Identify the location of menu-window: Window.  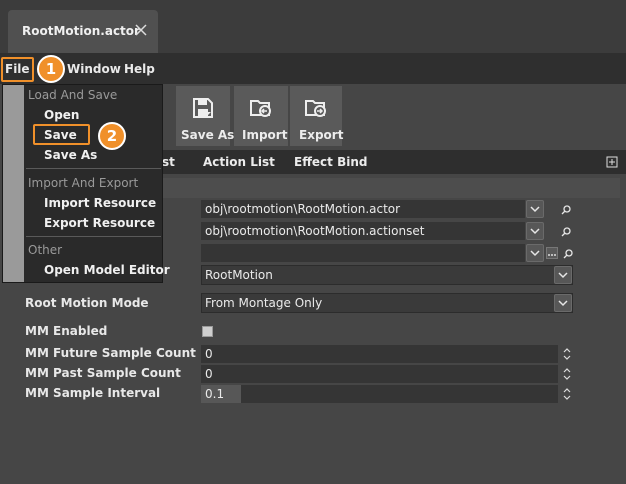
(94, 69).